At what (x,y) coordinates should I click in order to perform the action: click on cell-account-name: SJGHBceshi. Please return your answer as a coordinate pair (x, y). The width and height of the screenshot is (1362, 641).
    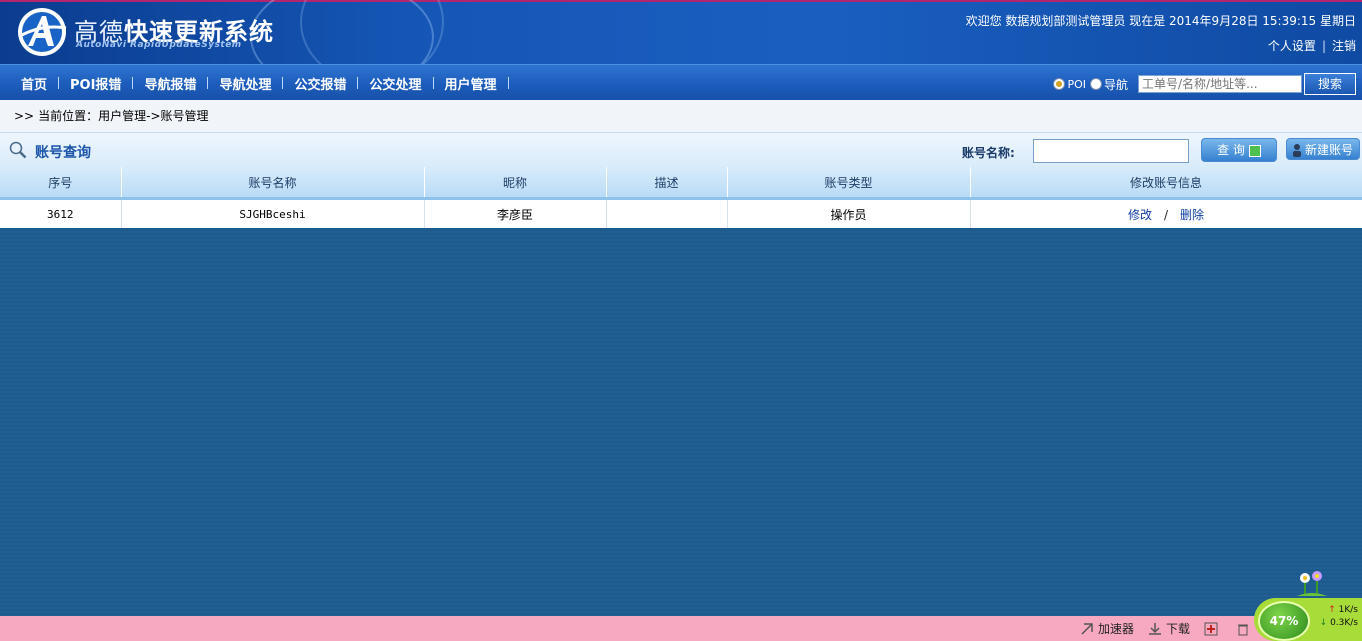
    Looking at the image, I should click on (273, 213).